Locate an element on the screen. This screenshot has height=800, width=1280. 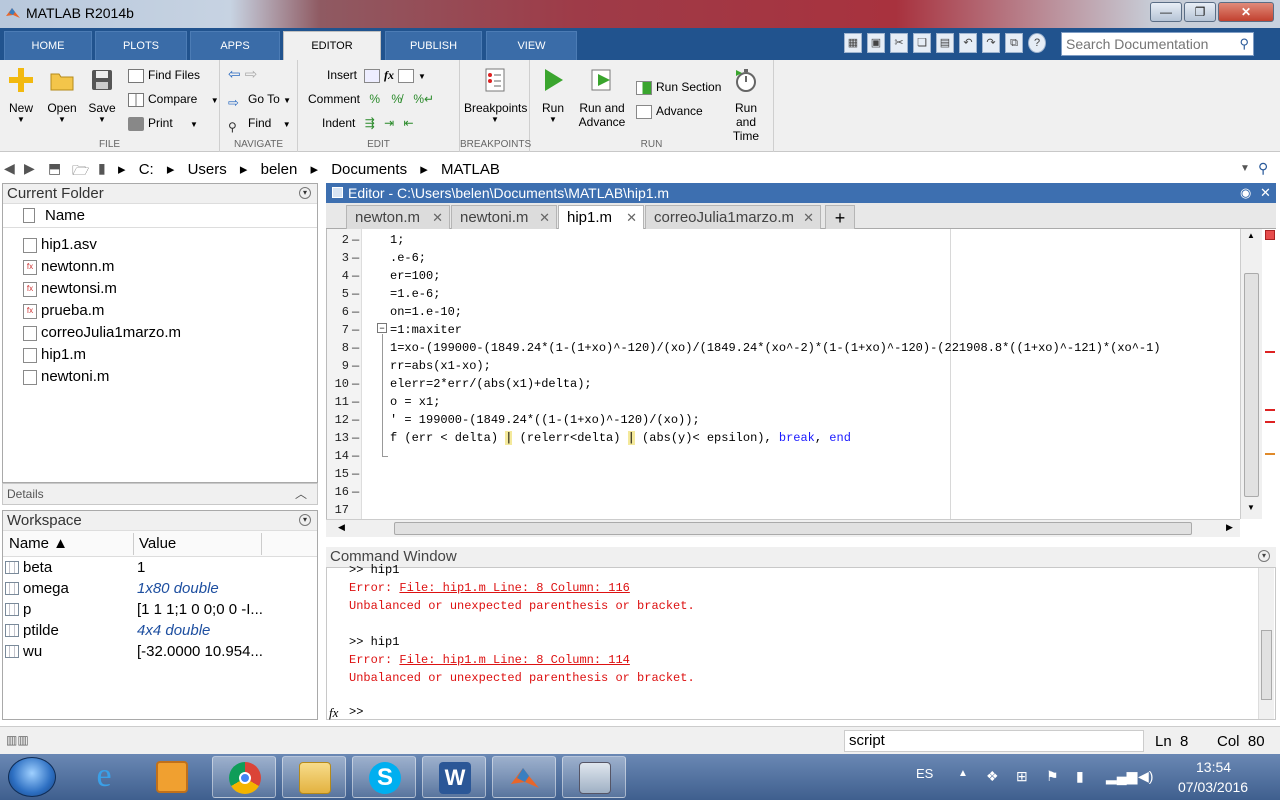
go-to-button: ⇨ Go To ▼ is located at coordinates (259, 99).